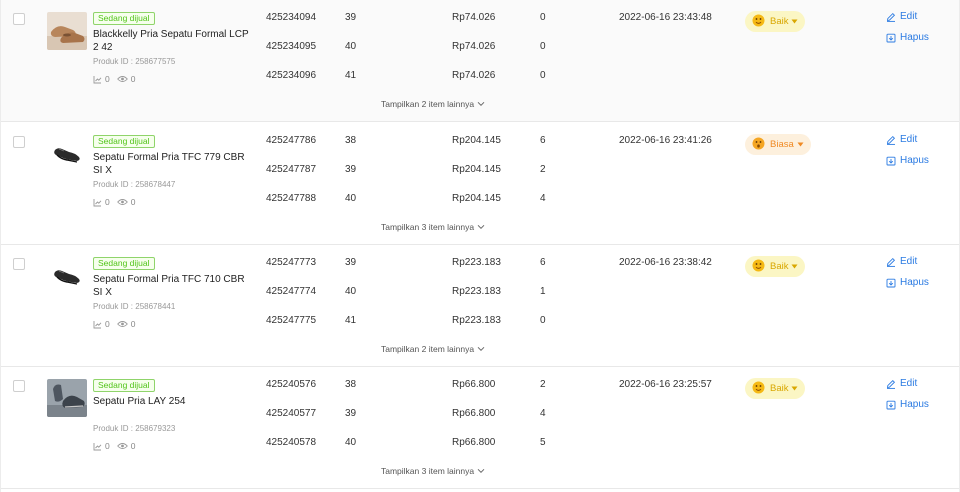  Describe the element at coordinates (543, 292) in the screenshot. I see `variant-stock: 1` at that location.